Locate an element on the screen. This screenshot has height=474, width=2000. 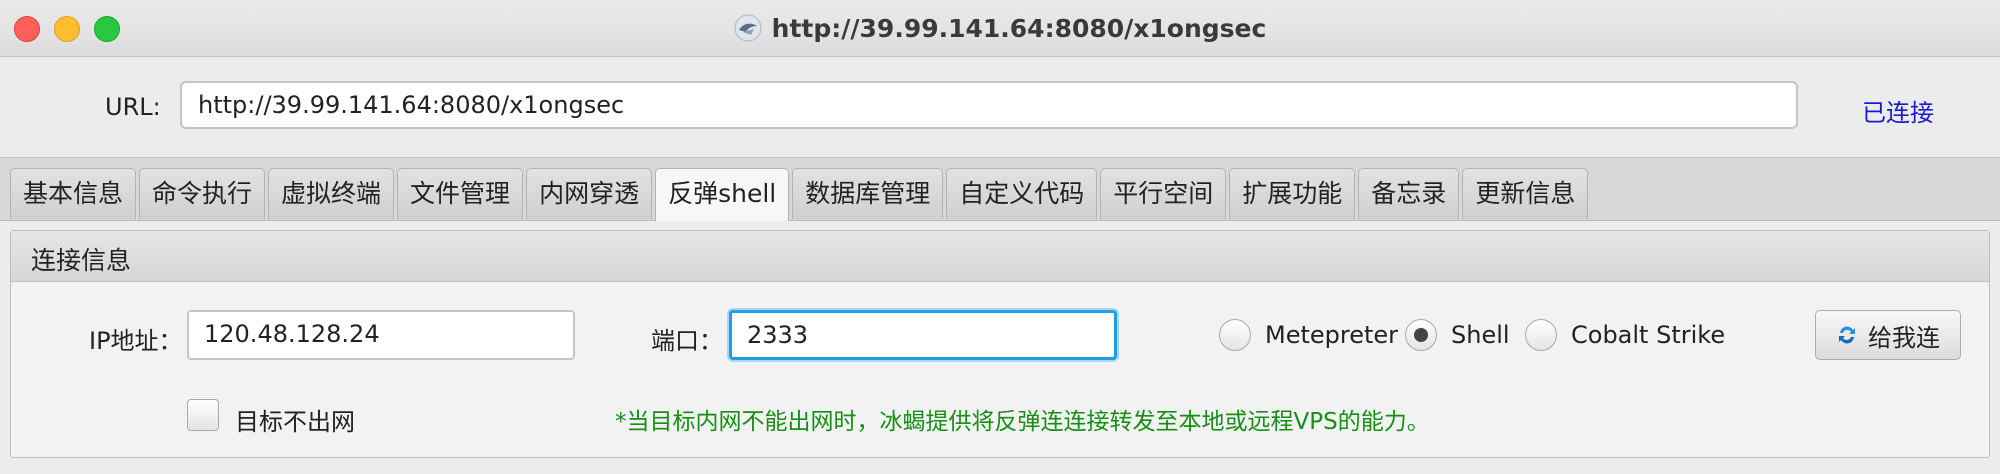
cobalt-strike-radio is located at coordinates (1541, 335).